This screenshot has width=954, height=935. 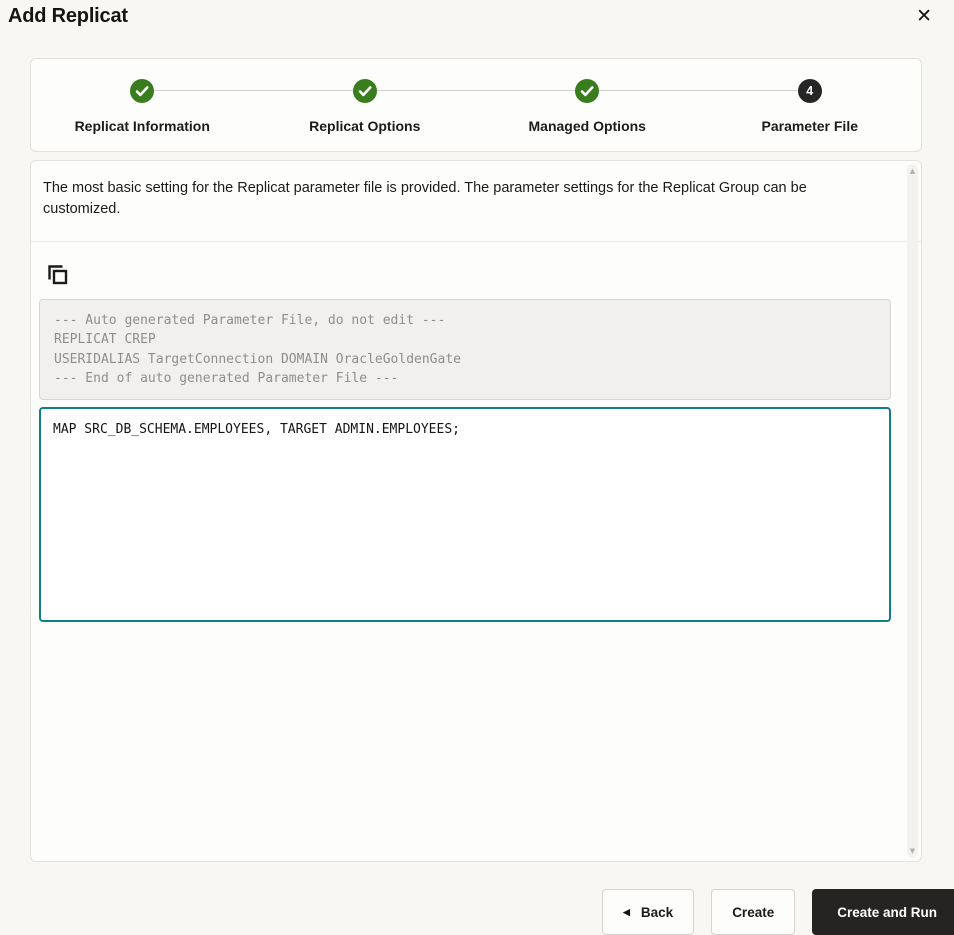 What do you see at coordinates (887, 912) in the screenshot?
I see `create-and-run-button-label: Create and Run` at bounding box center [887, 912].